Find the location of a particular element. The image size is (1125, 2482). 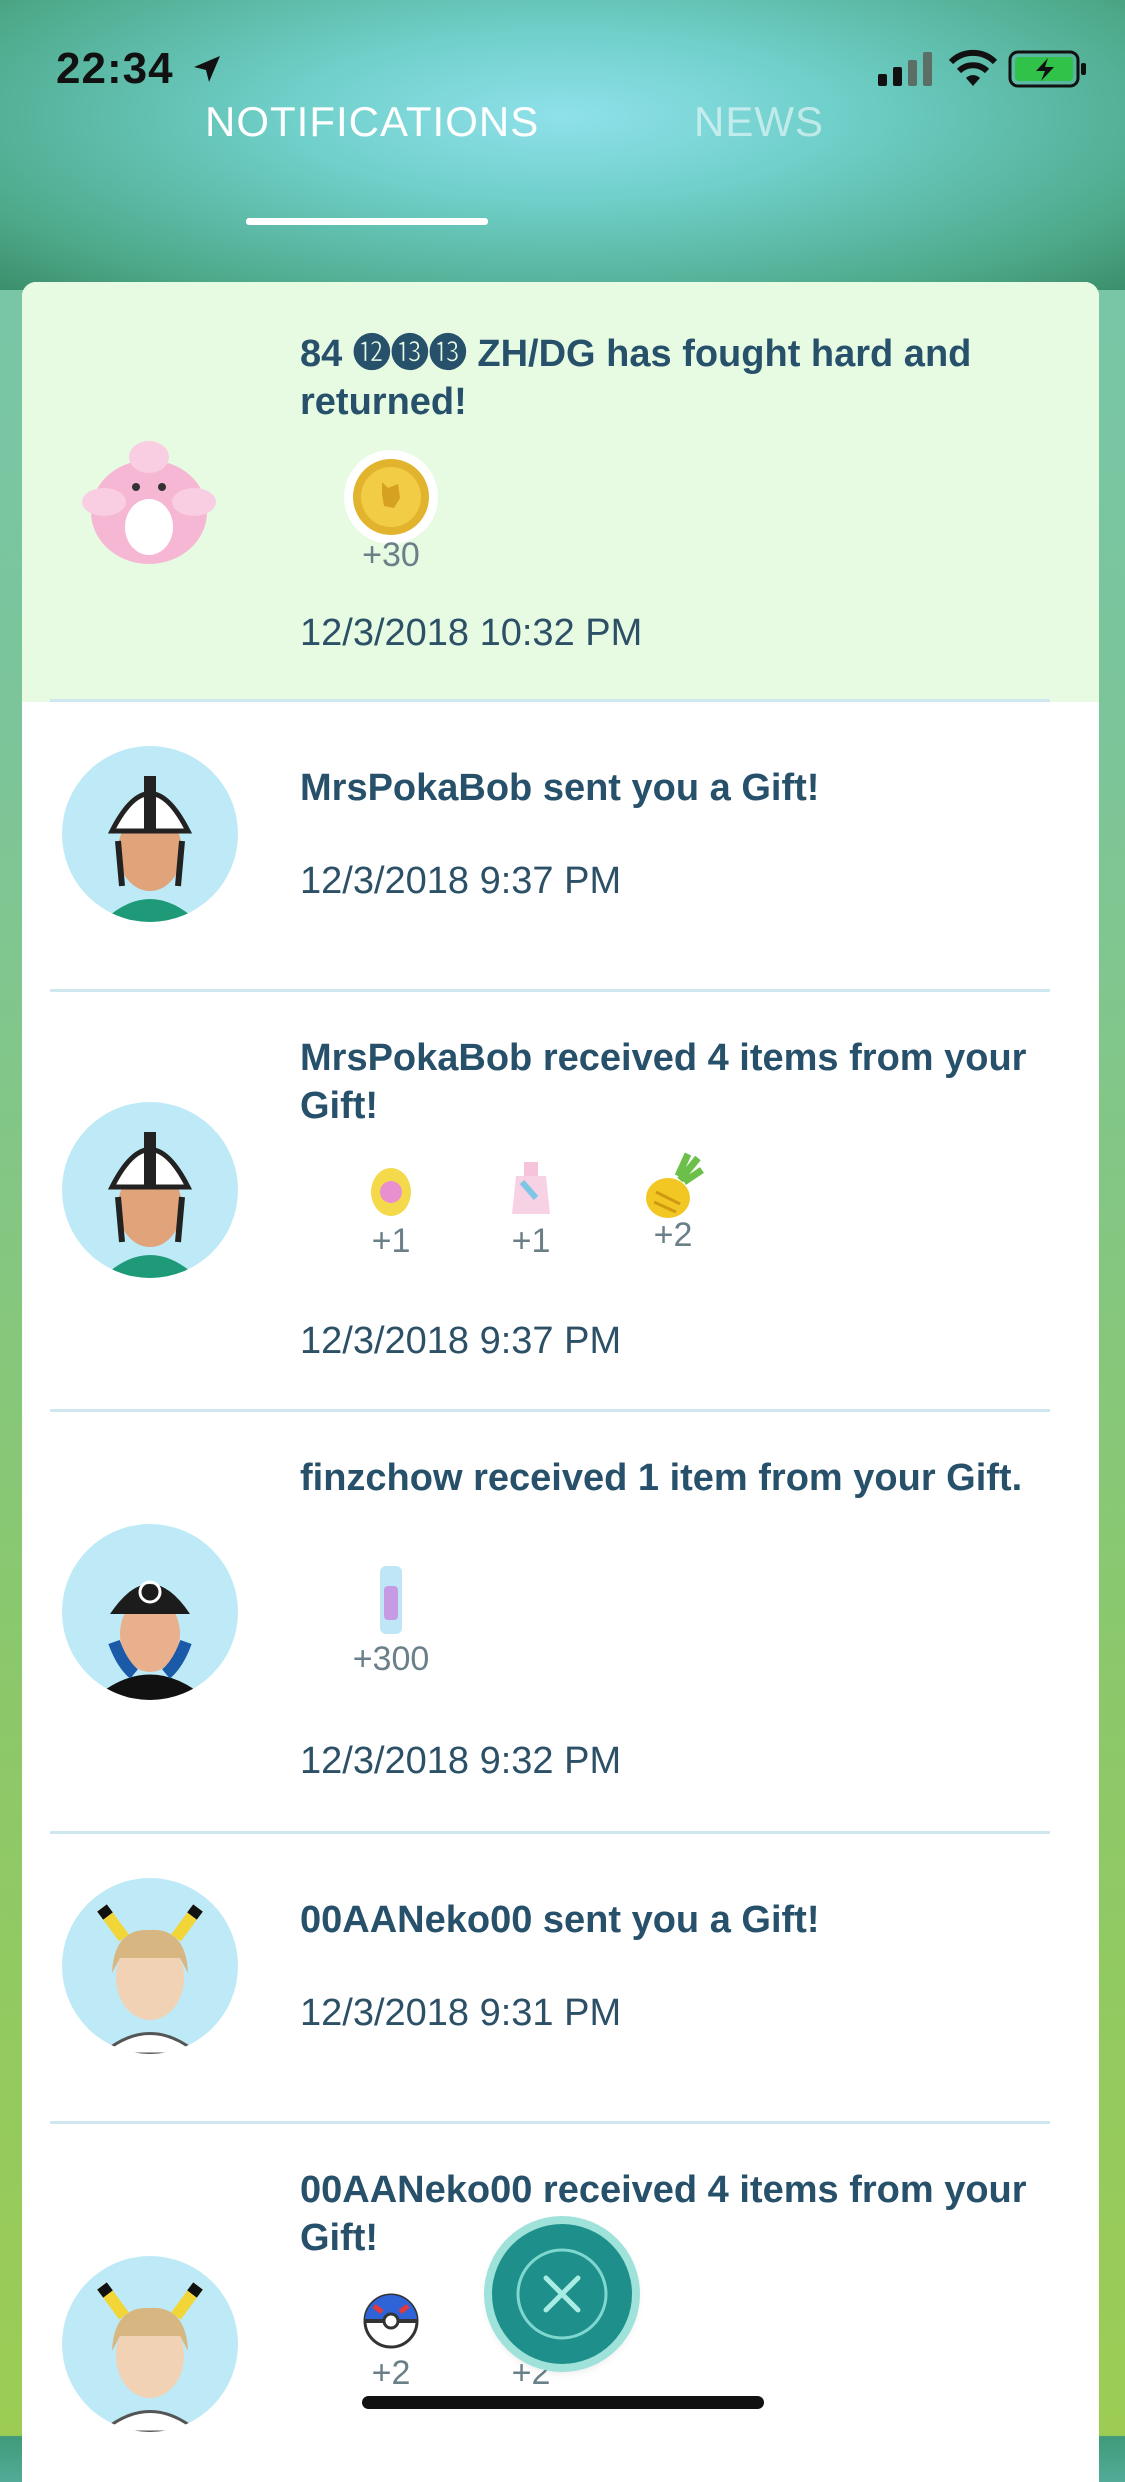

wifi-icon is located at coordinates (973, 67).